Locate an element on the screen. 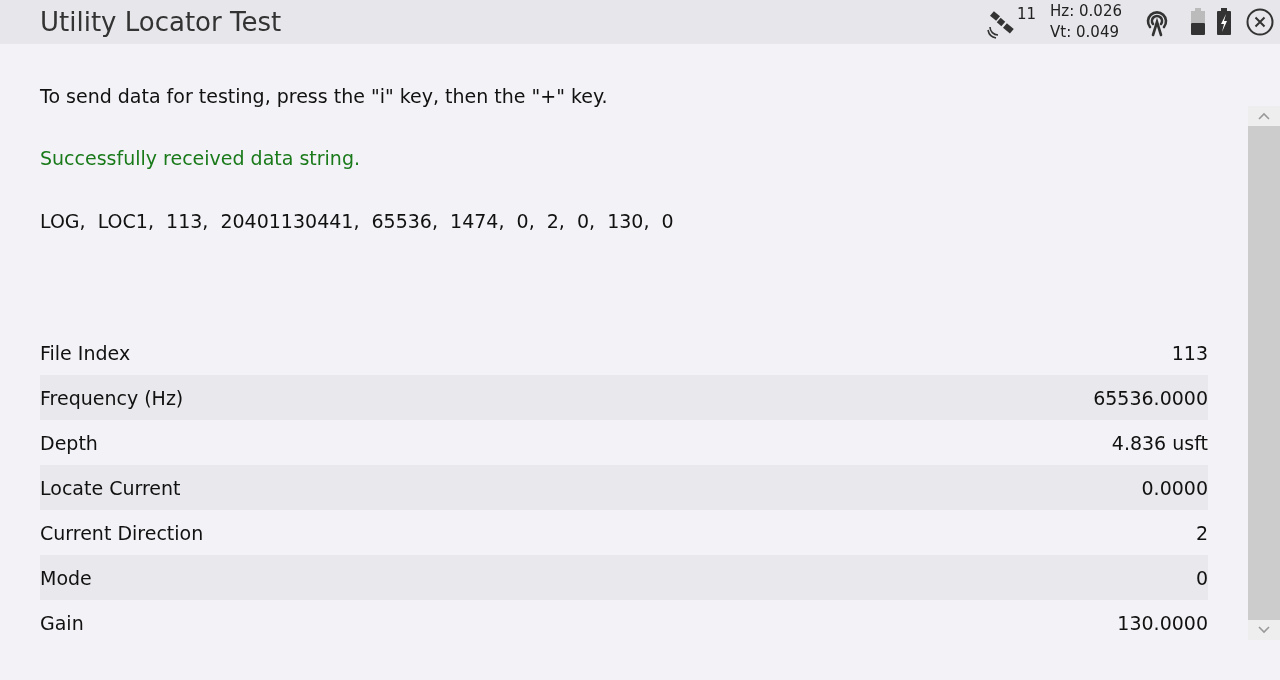 This screenshot has height=680, width=1280. hz-reading: Hz: 0.026 is located at coordinates (1086, 11).